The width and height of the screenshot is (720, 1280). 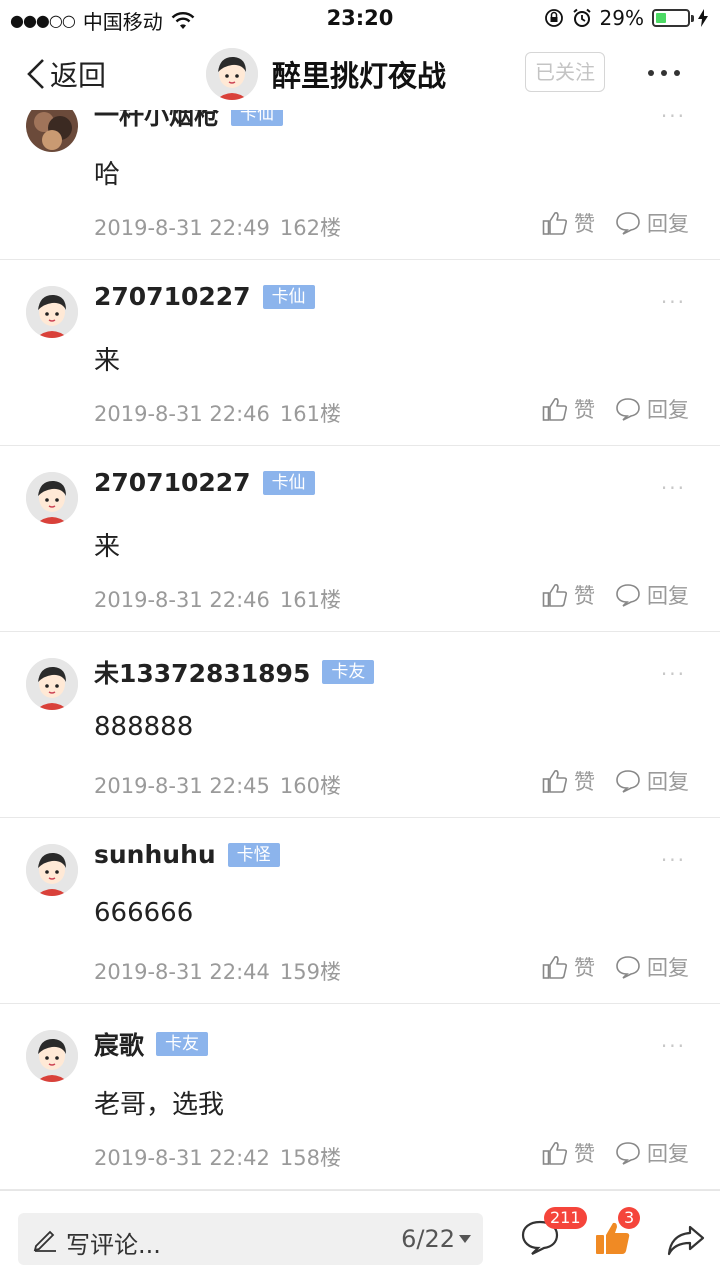 I want to click on commenter-name: 未13372831895, so click(x=202, y=672).